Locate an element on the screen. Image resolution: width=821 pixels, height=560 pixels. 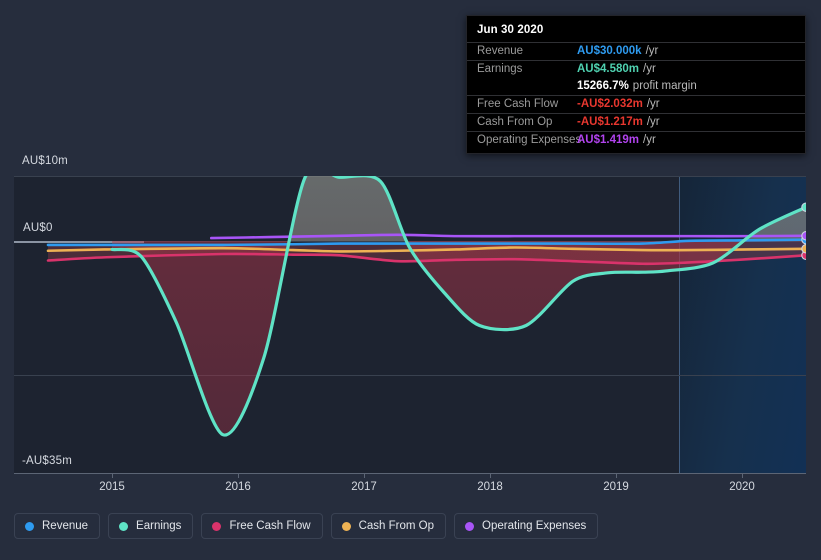
legend-item-operating-expenses: Operating Expenses is located at coordinates (526, 526).